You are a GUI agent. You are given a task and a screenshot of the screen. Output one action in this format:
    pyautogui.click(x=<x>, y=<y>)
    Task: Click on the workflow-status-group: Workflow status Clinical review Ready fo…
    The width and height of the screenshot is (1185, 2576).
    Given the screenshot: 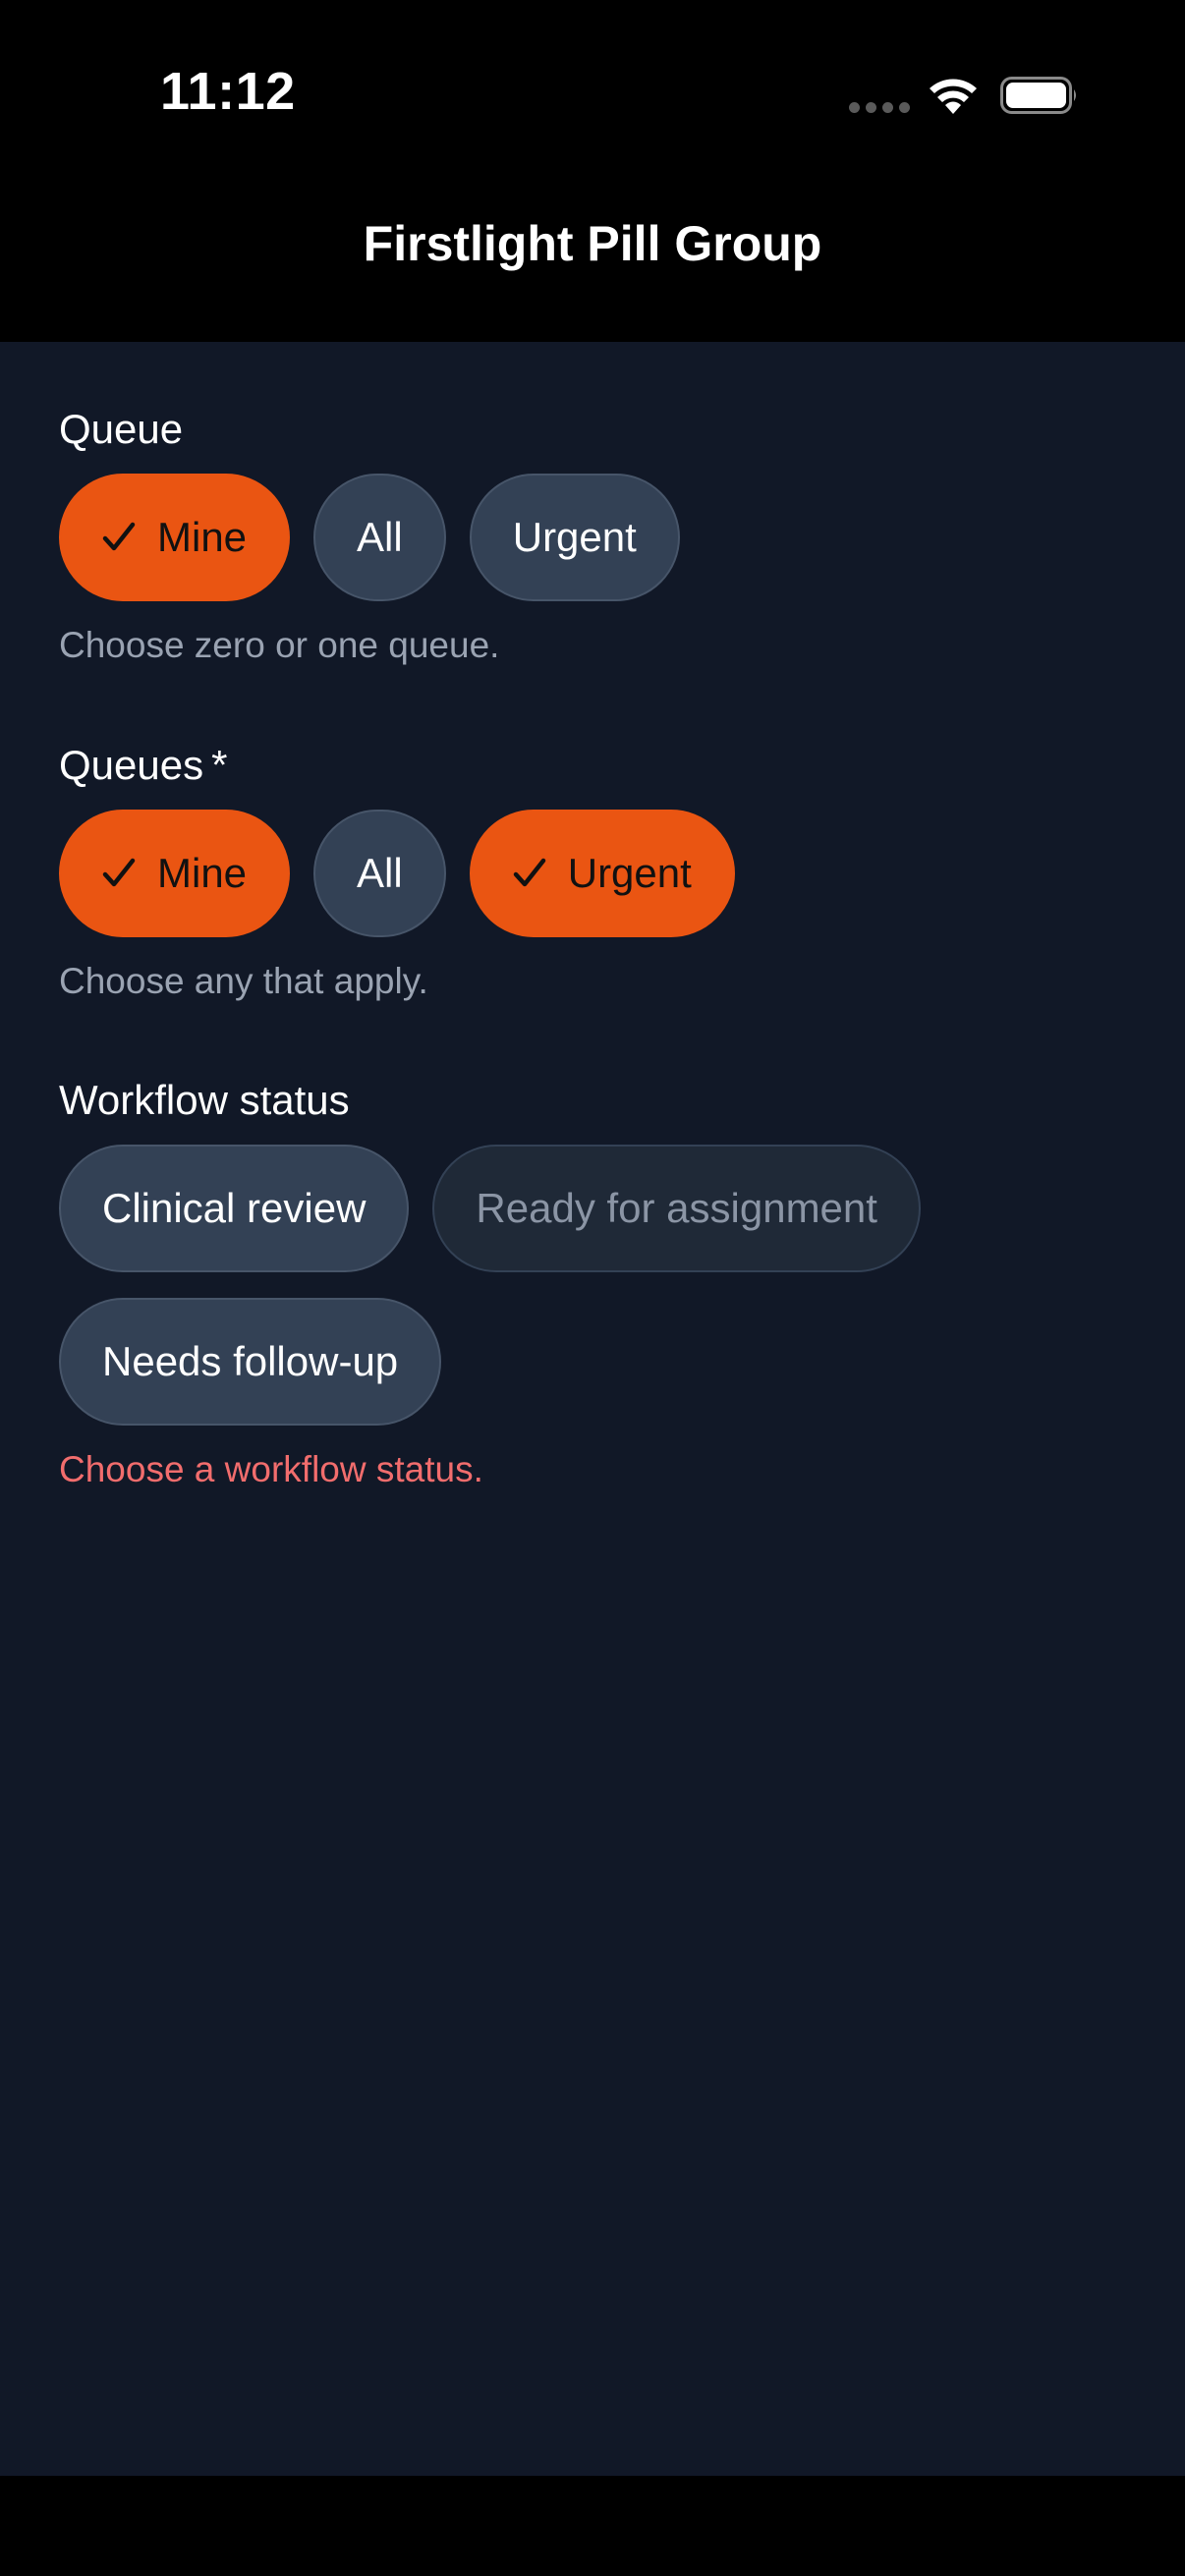 What is the action you would take?
    pyautogui.click(x=594, y=1284)
    